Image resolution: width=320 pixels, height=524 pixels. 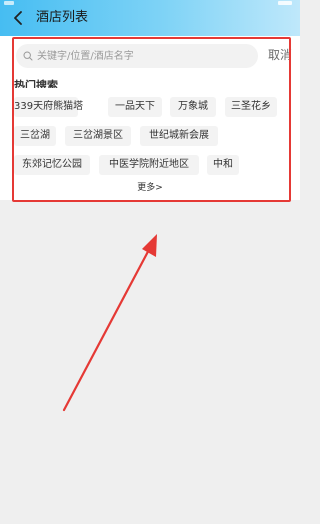 What do you see at coordinates (62, 17) in the screenshot?
I see `page-title: 酒店列表` at bounding box center [62, 17].